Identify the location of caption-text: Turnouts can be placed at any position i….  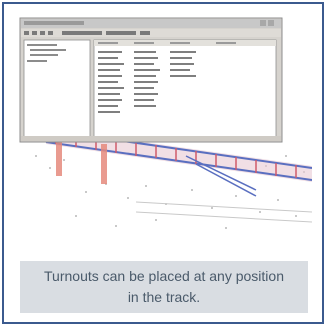
(164, 286).